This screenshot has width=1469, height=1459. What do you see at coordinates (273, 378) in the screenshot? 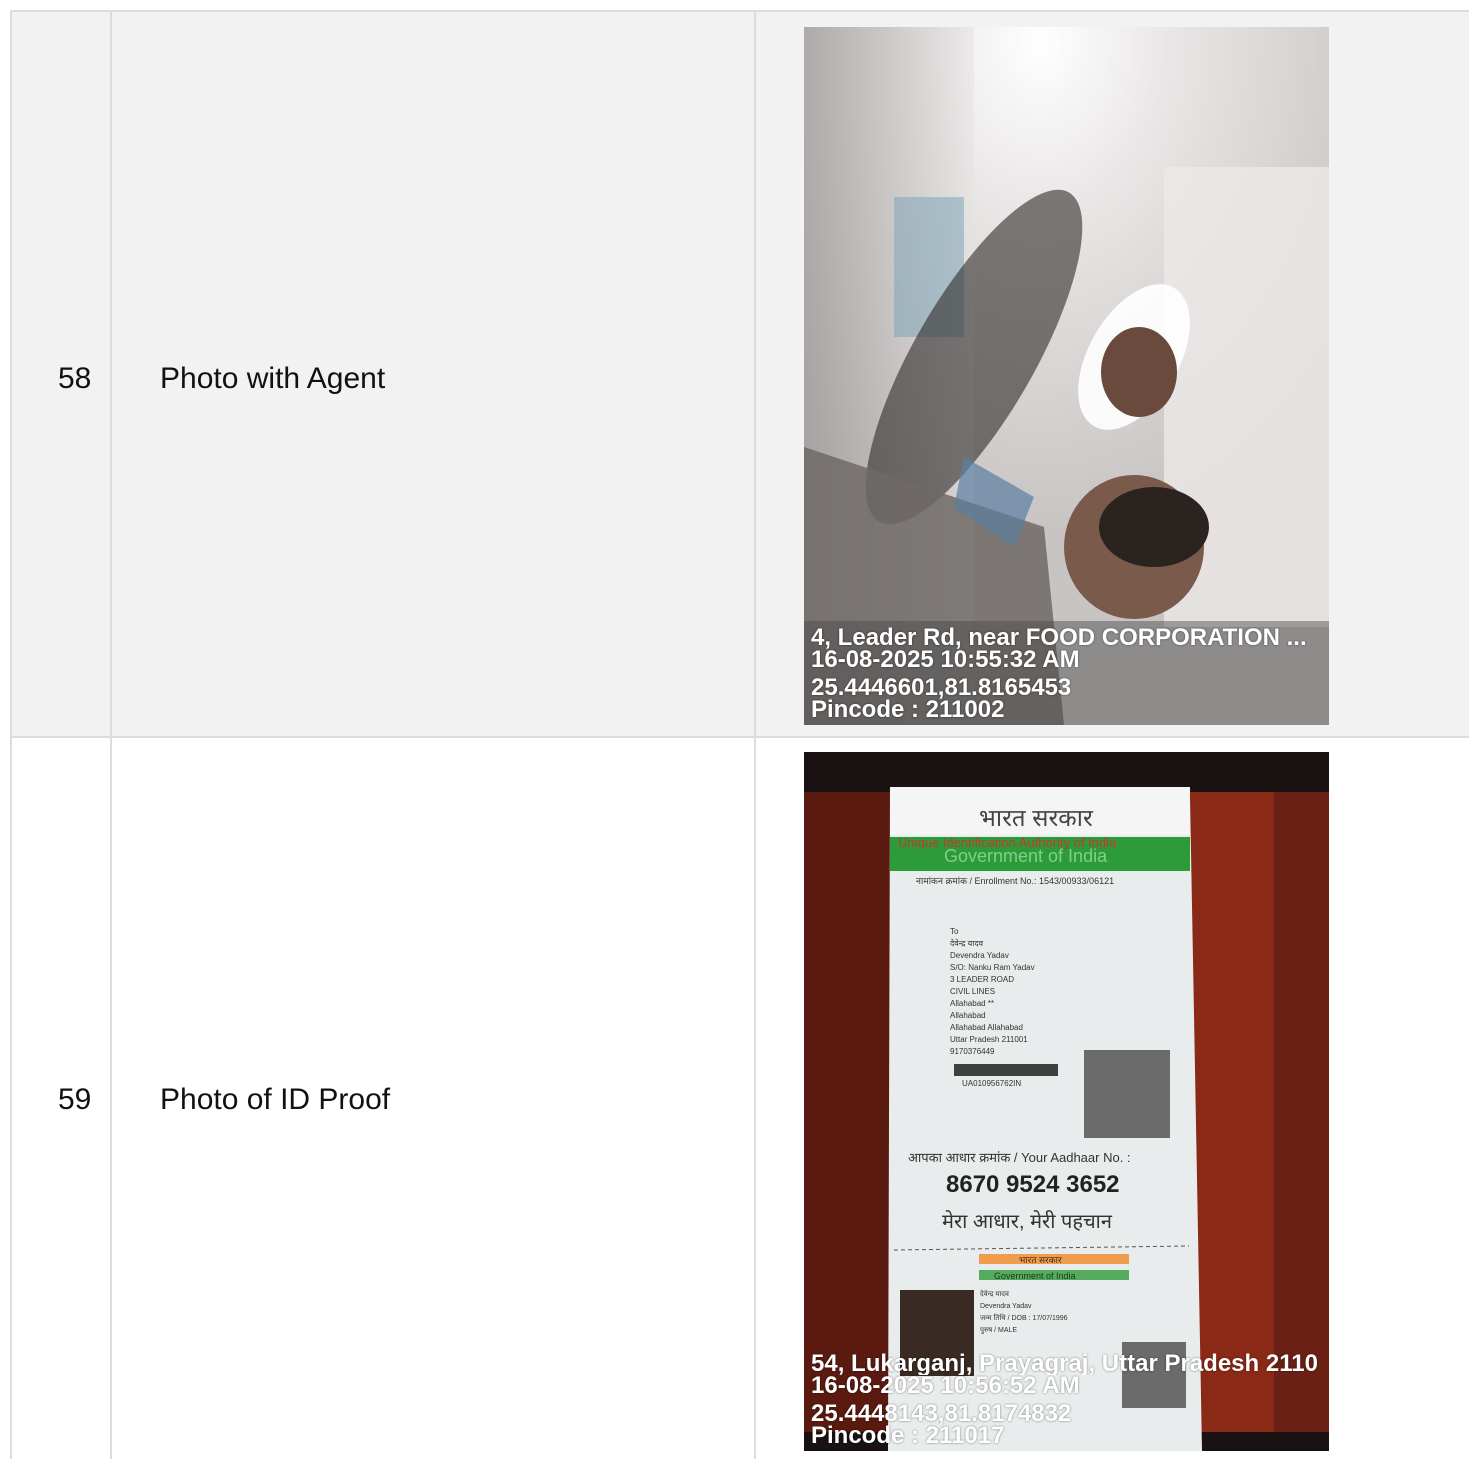
I see `row-label: Photo with Agent` at bounding box center [273, 378].